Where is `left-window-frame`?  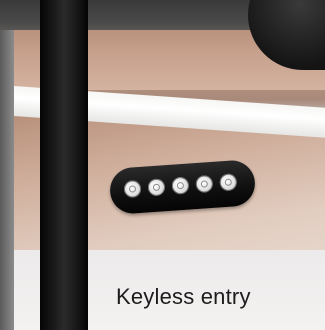 left-window-frame is located at coordinates (7, 180).